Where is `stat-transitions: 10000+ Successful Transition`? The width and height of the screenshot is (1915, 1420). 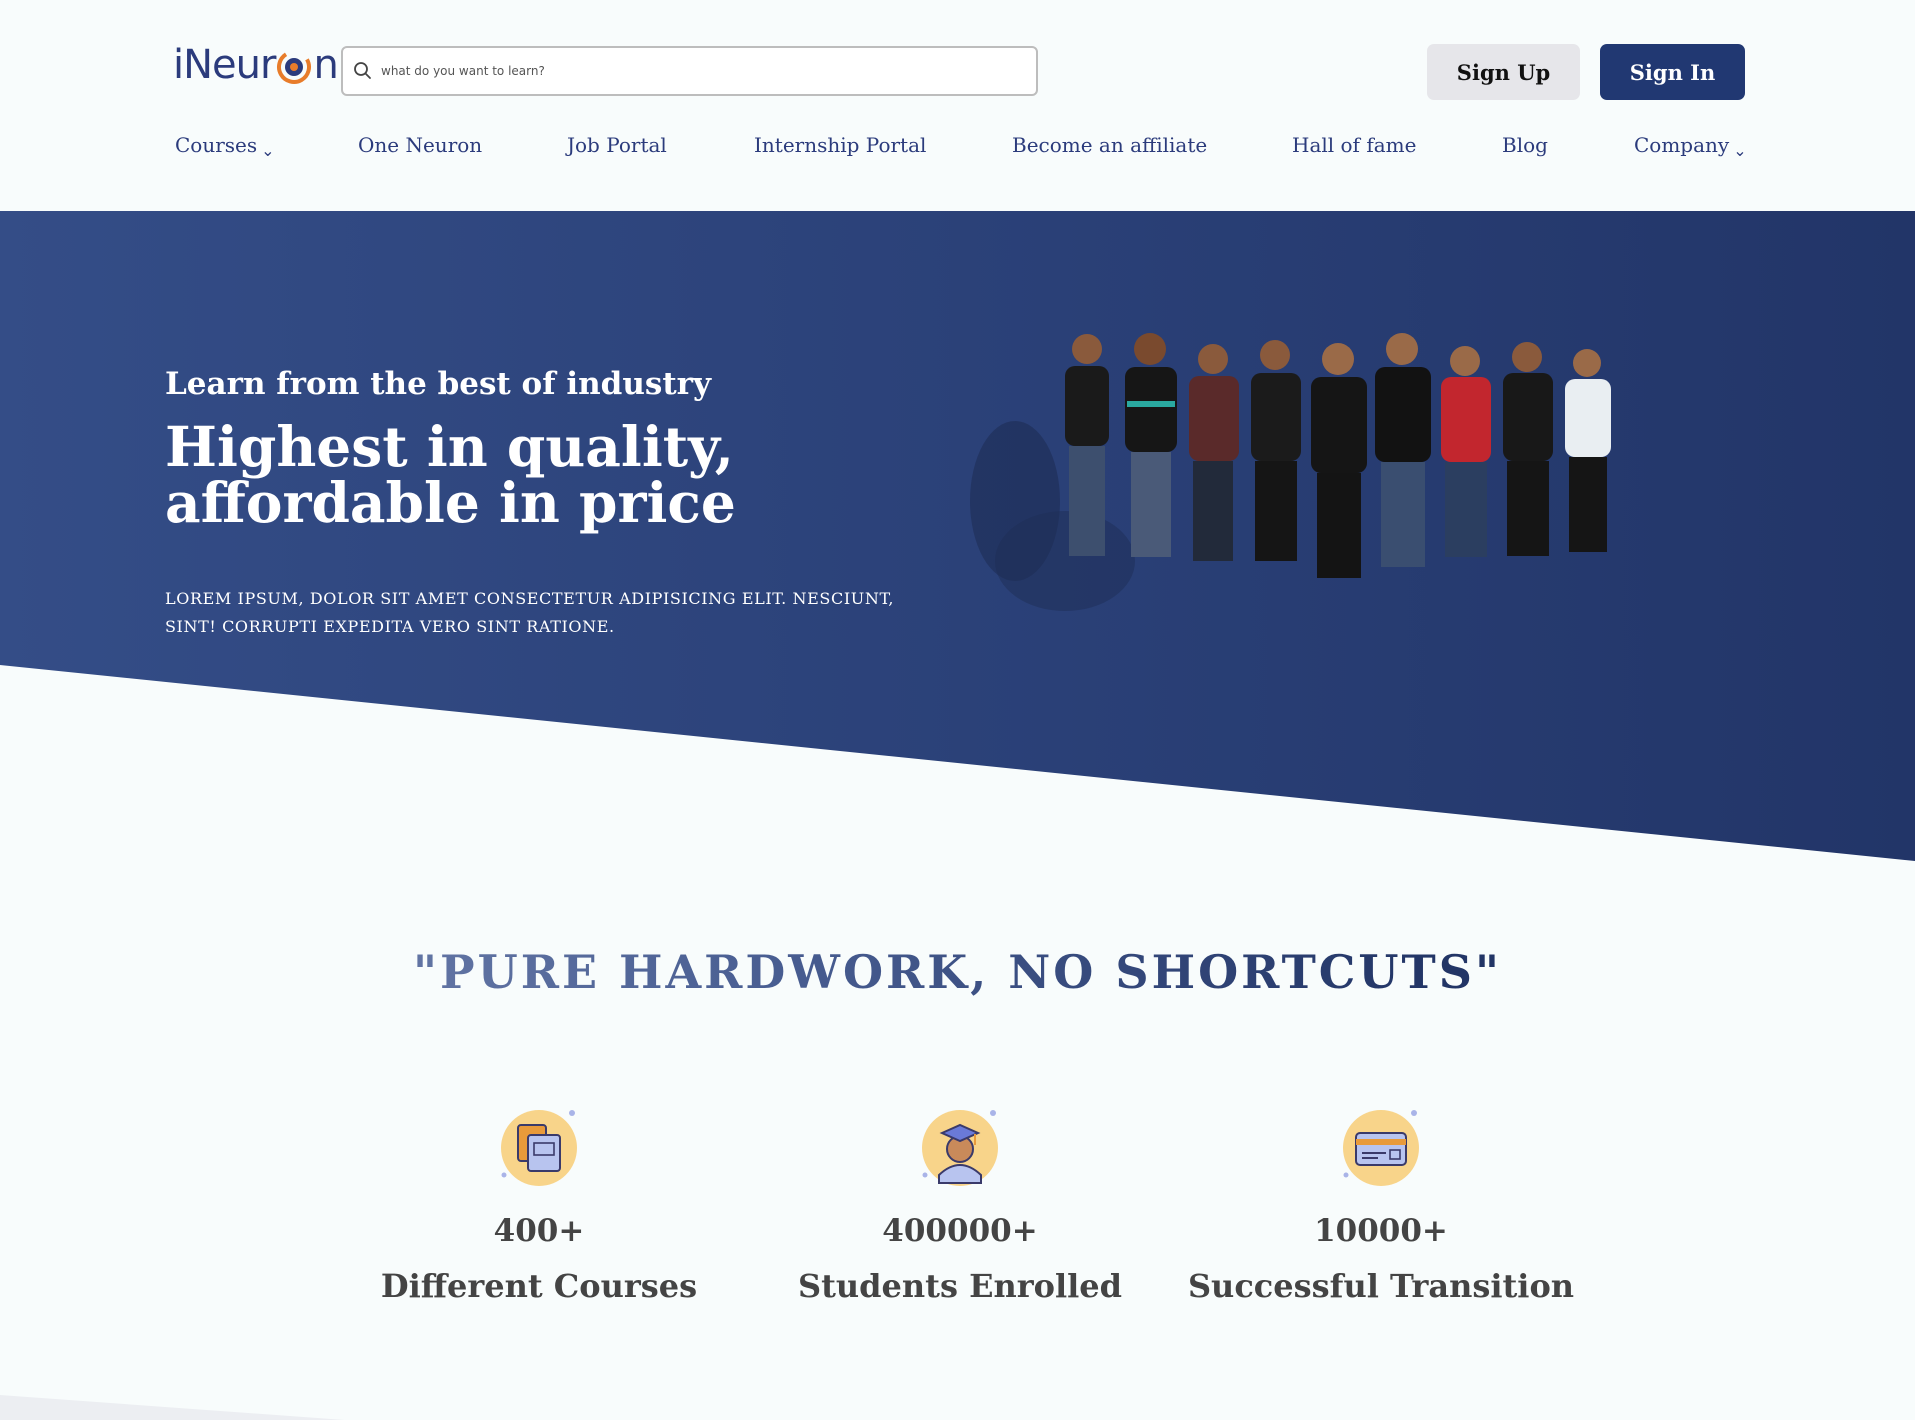
stat-transitions: 10000+ Successful Transition is located at coordinates (1381, 1205).